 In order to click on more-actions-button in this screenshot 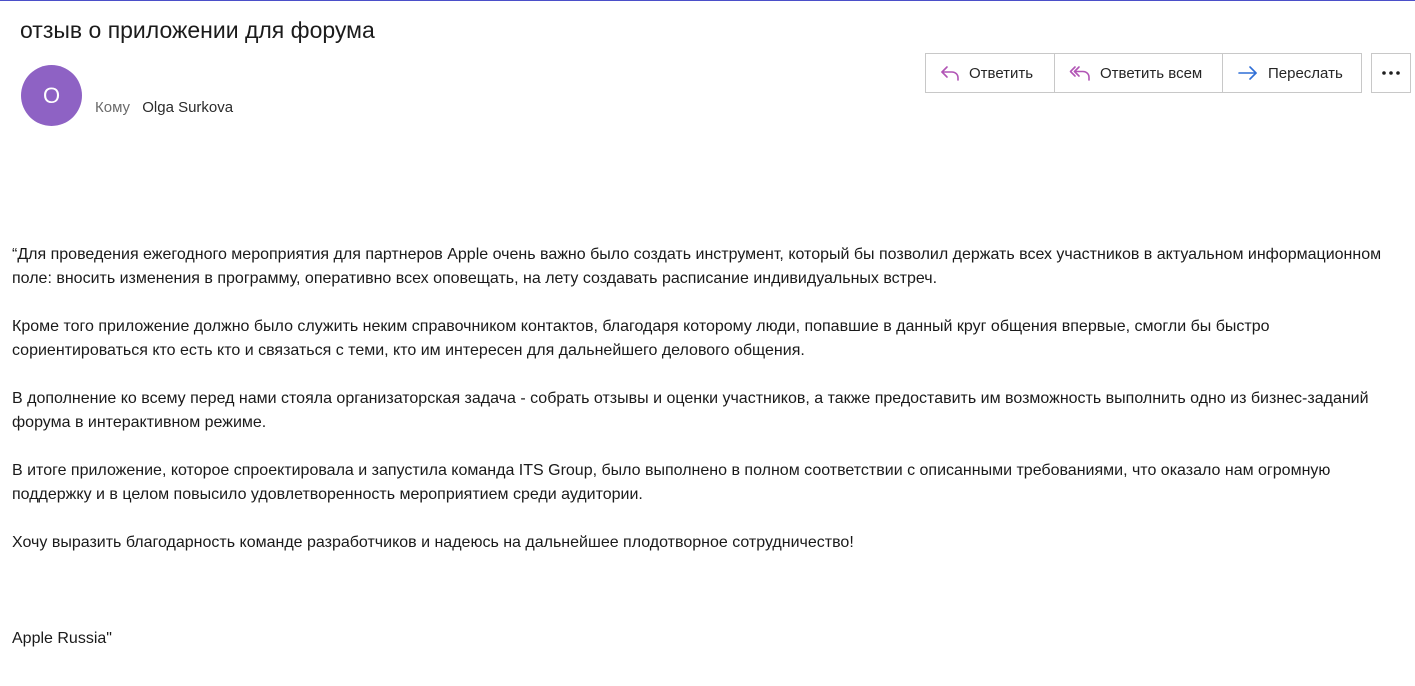, I will do `click(1391, 73)`.